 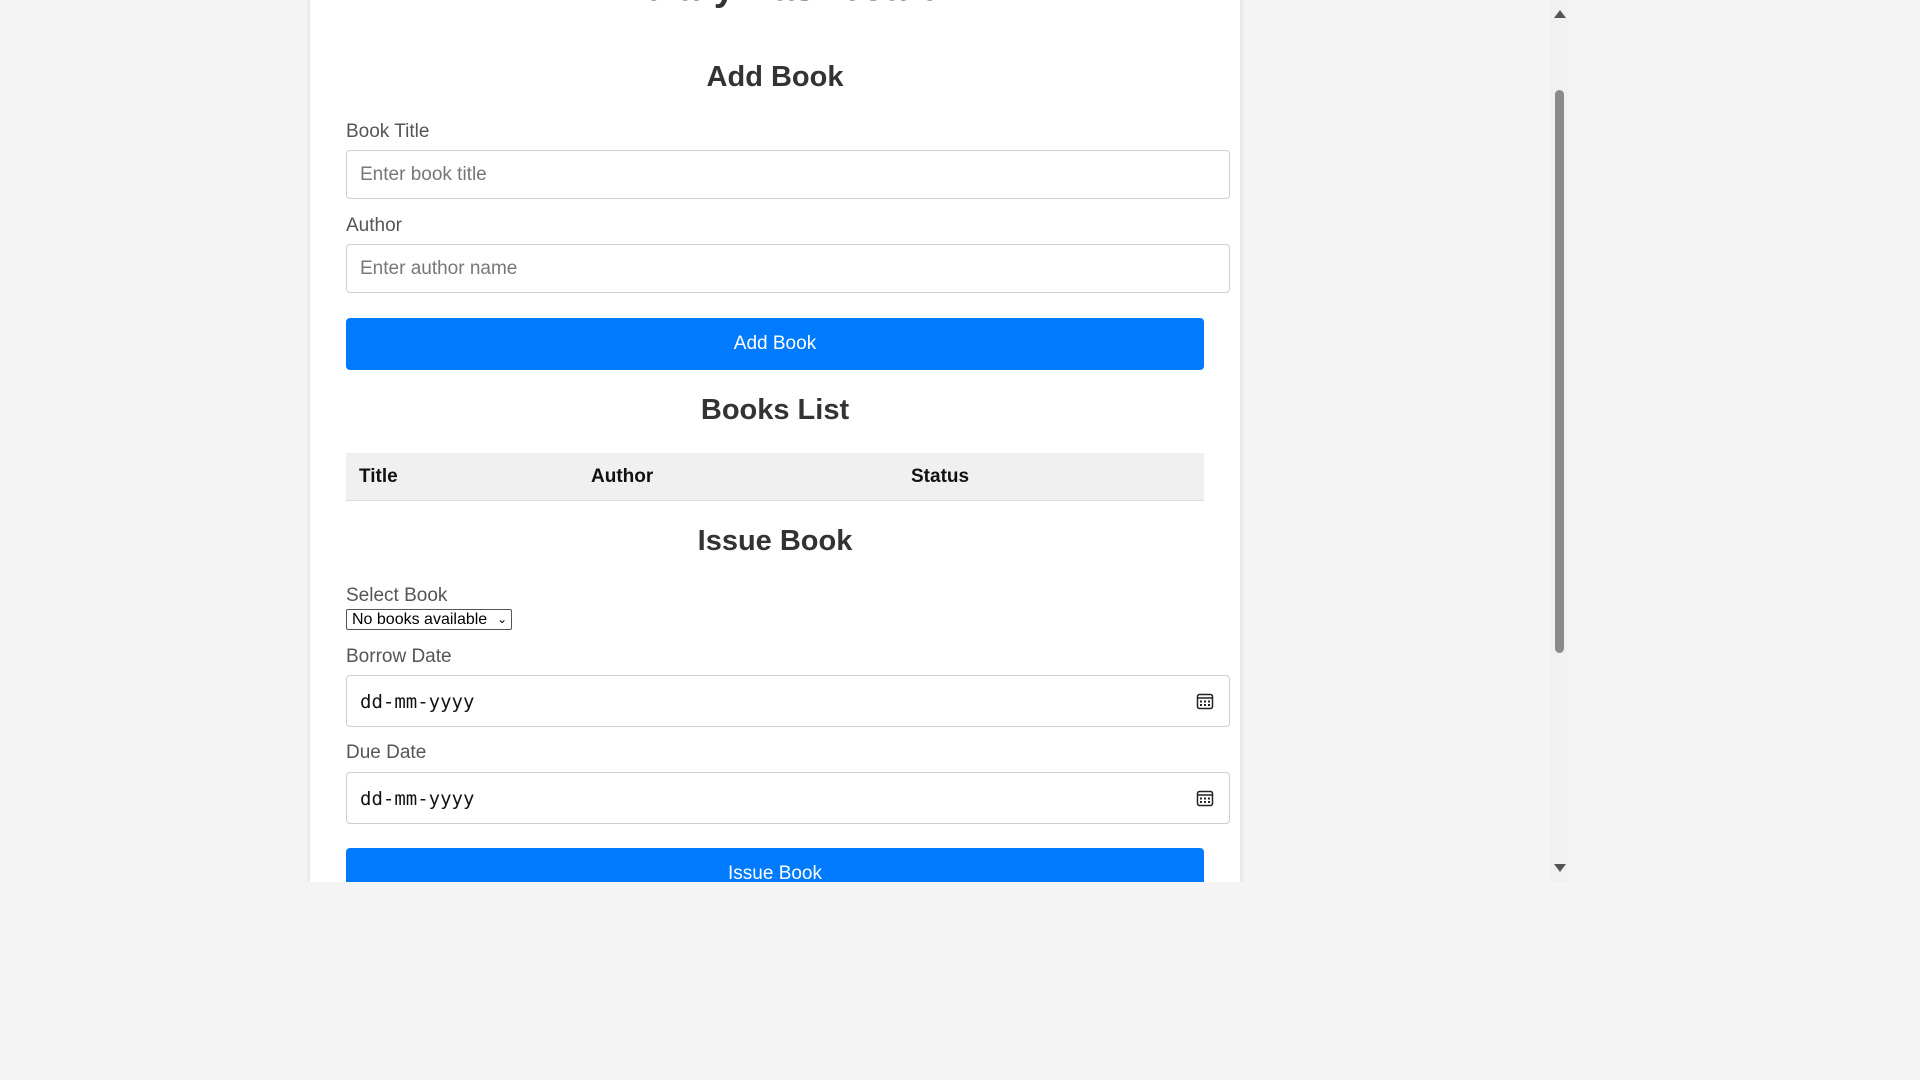 I want to click on due-date-label: Due Date, so click(x=386, y=752).